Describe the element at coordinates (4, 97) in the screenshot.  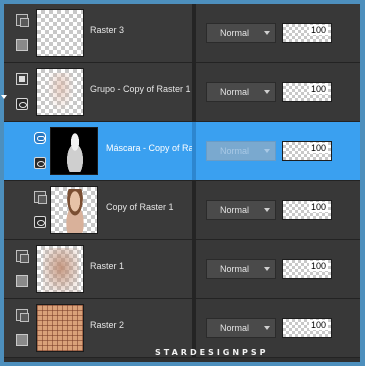
I see `expand-arrow-icon` at that location.